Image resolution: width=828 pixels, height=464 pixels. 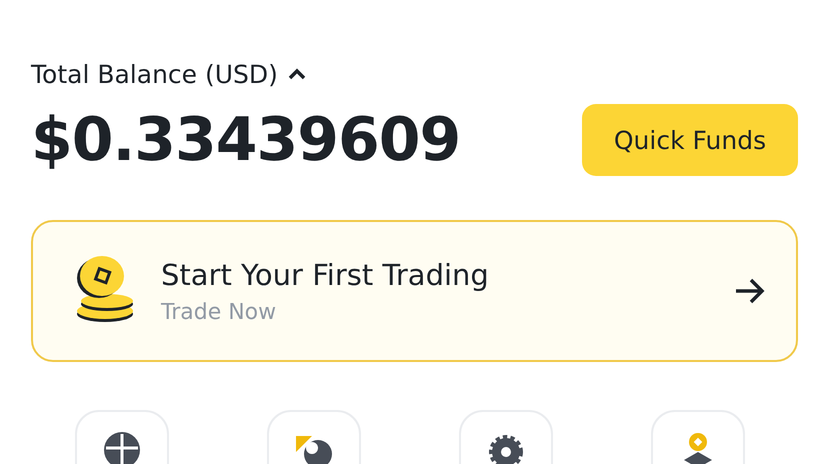 I want to click on arrow-right-icon, so click(x=750, y=291).